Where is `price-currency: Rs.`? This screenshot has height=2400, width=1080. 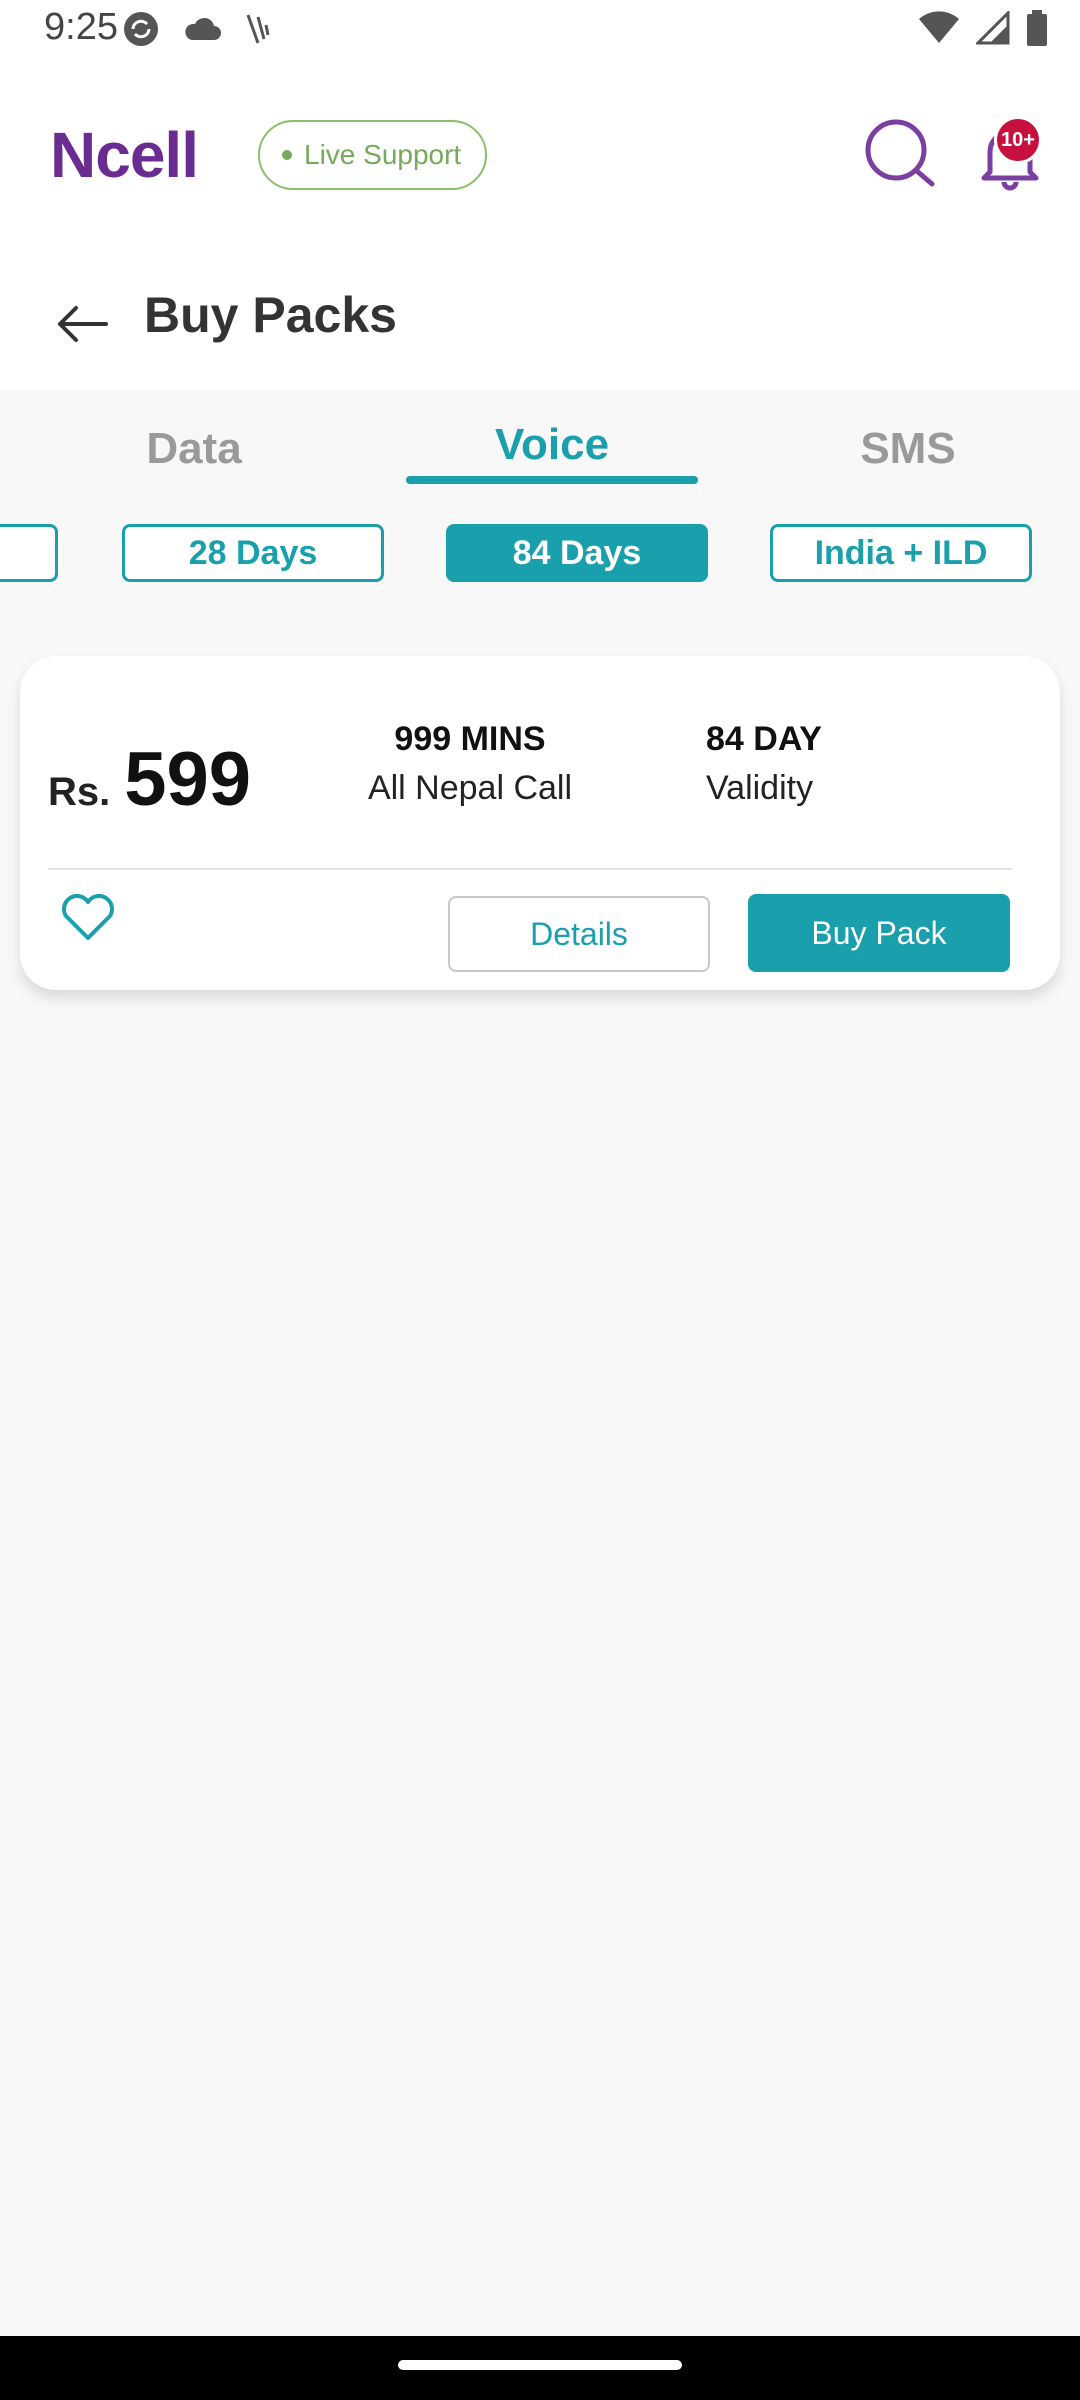 price-currency: Rs. is located at coordinates (79, 792).